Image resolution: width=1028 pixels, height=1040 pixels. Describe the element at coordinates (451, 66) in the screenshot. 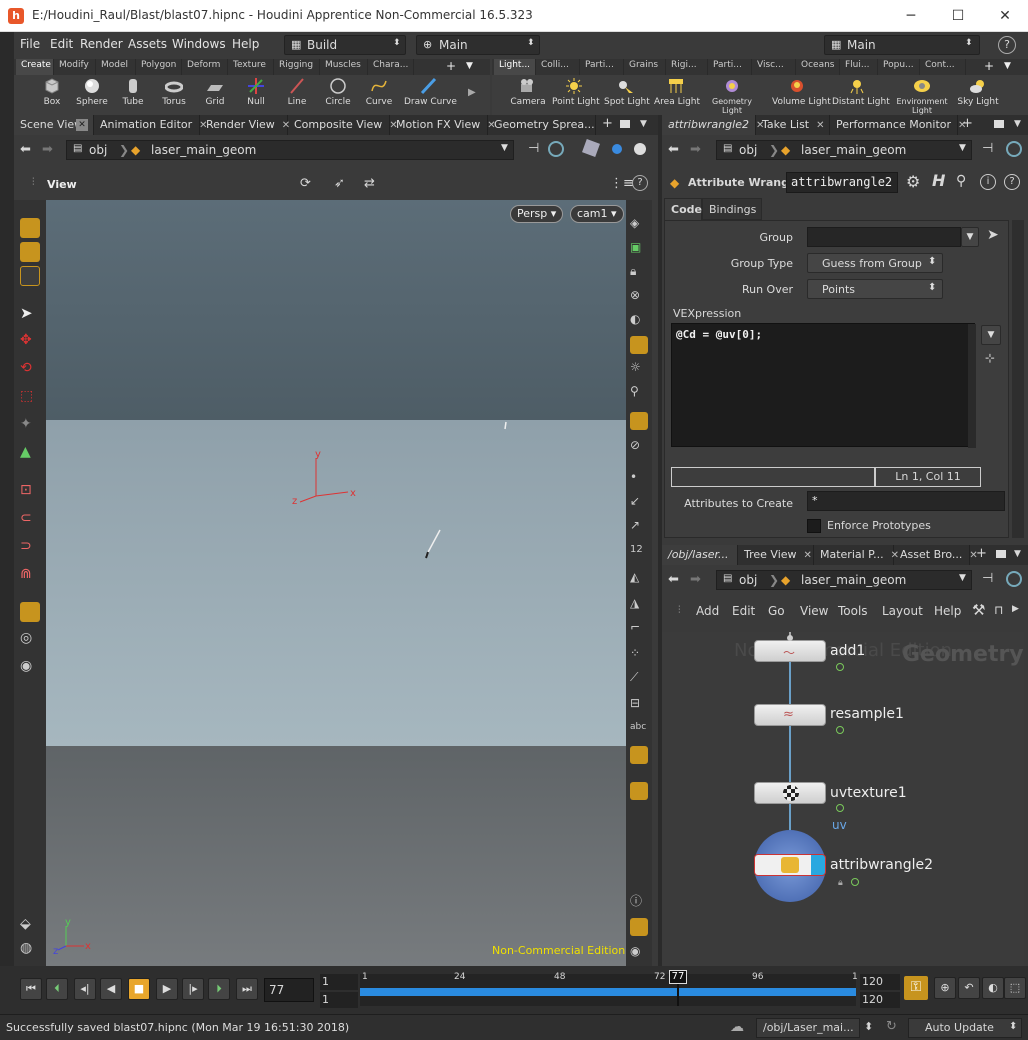

I see `add-shelf-tab-icon: +` at that location.